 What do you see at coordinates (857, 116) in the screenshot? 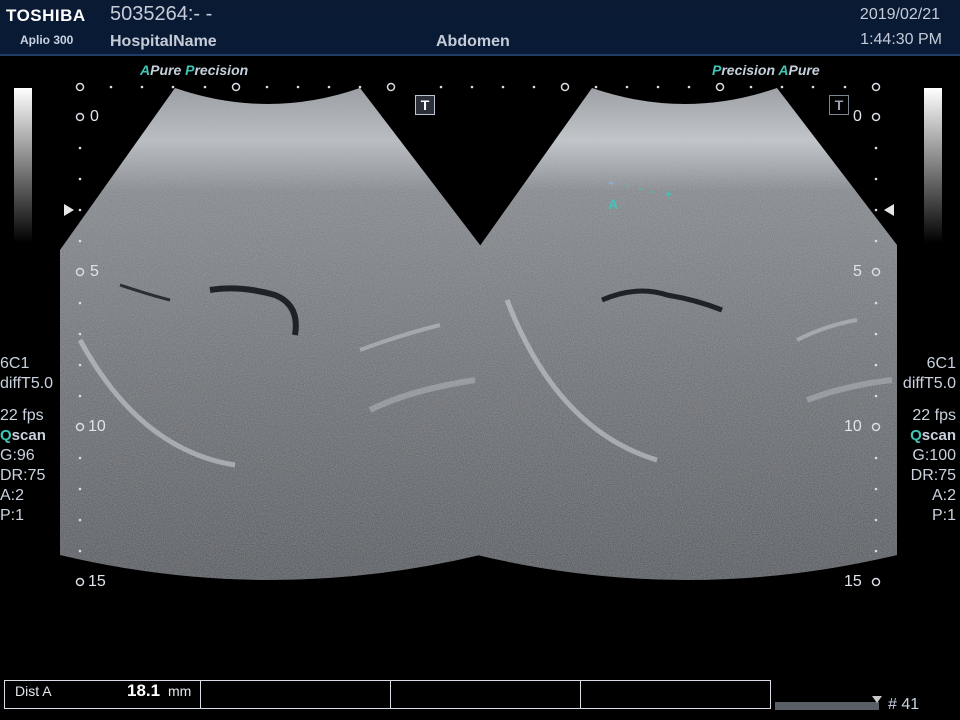
I see `depth-label-right-0: 0` at bounding box center [857, 116].